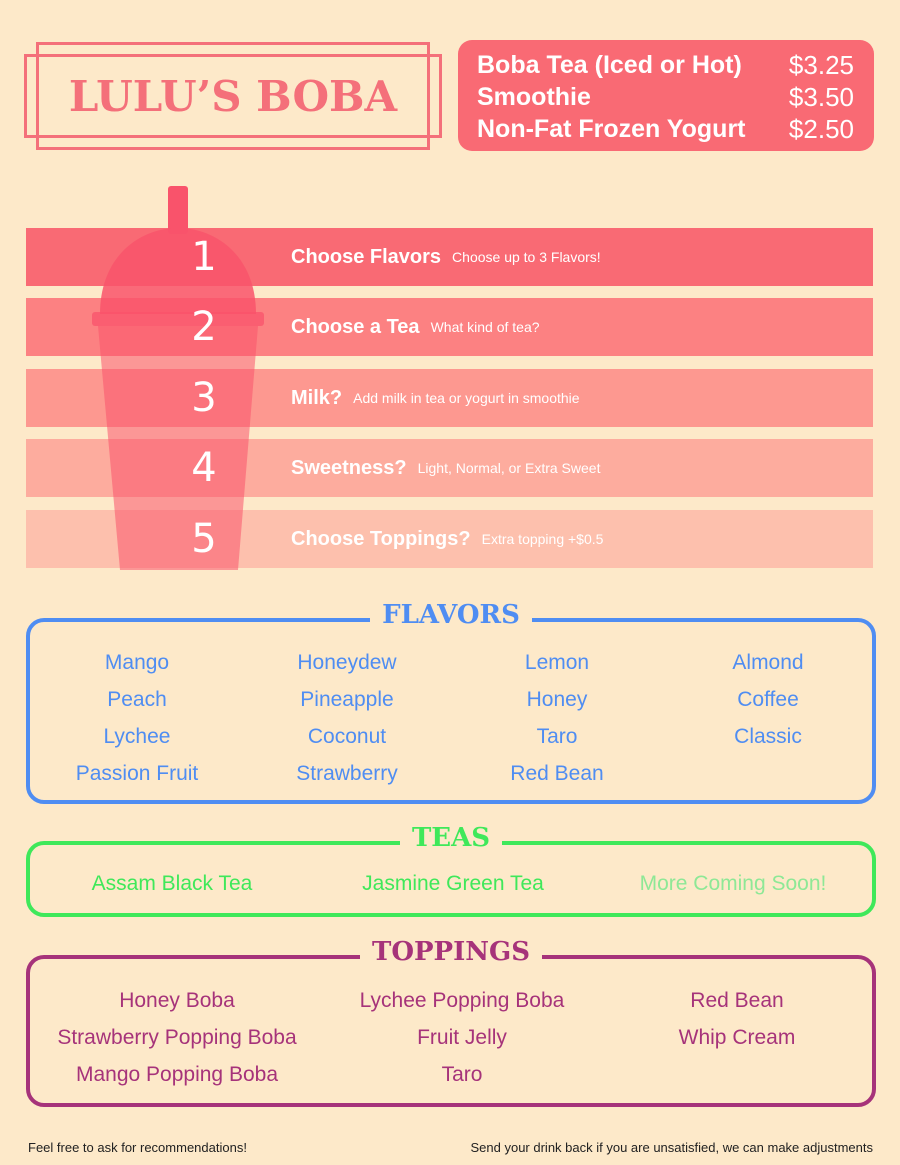 This screenshot has width=900, height=1165. Describe the element at coordinates (466, 398) in the screenshot. I see `step-subtitle: Add milk in tea or yogurt in smoothie` at that location.